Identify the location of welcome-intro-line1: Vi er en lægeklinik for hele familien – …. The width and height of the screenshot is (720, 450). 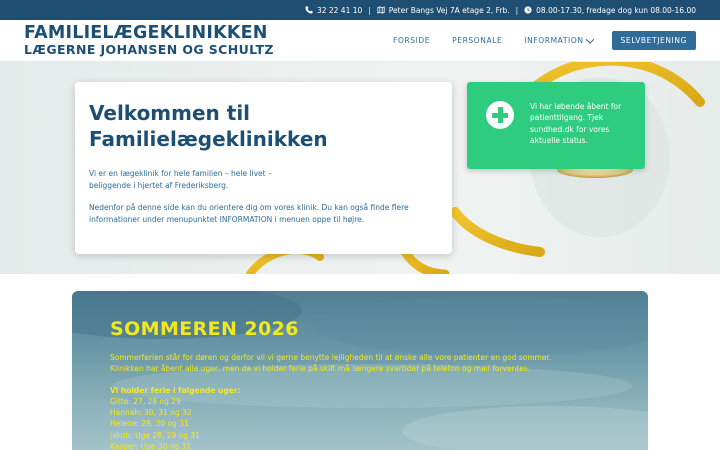
(180, 173).